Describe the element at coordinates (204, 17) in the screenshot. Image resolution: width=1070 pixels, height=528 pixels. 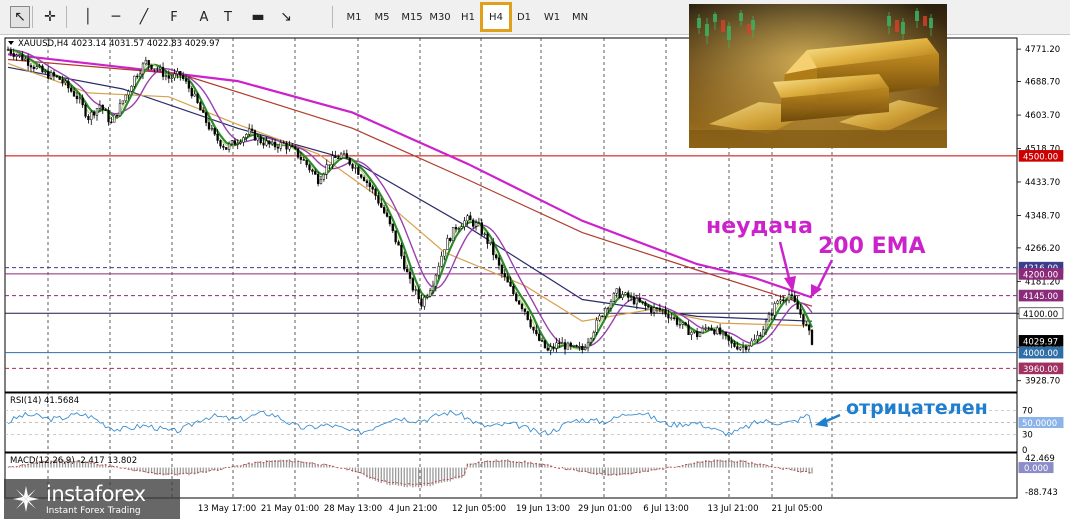
I see `text-icon: A` at that location.